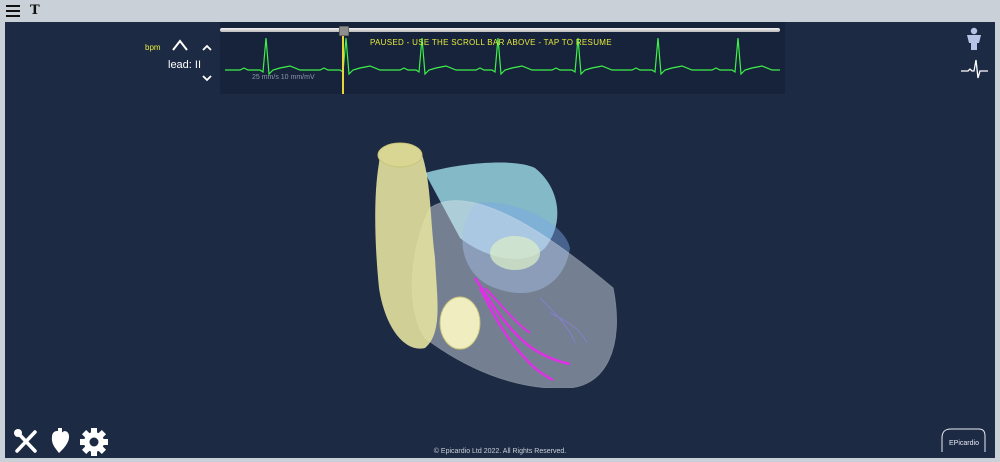  Describe the element at coordinates (975, 69) in the screenshot. I see `ecg-waveform-icon` at that location.